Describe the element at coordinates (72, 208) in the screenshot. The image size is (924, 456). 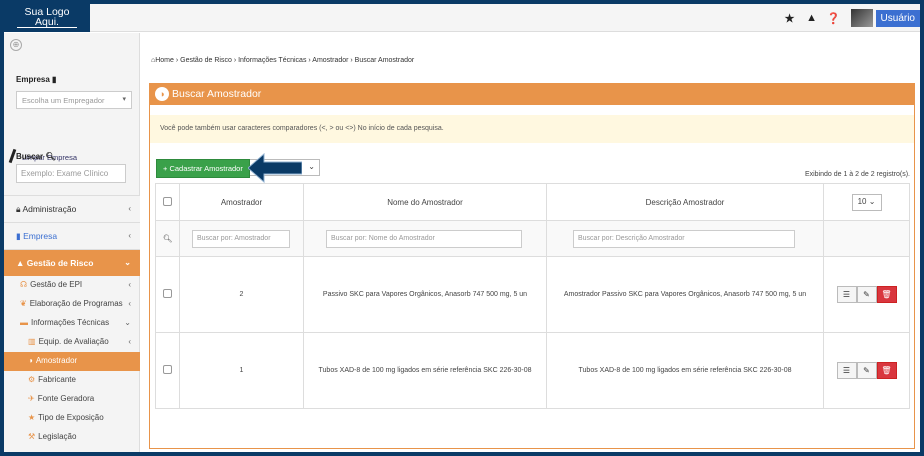
I see `sidebar-item-administracao: 🔒︎ Administração ‹` at that location.